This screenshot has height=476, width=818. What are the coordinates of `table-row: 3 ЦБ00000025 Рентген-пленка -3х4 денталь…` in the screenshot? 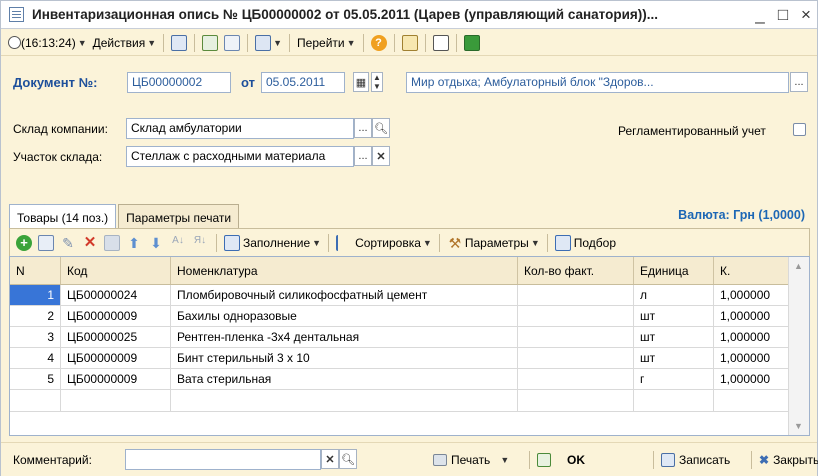 It's located at (409, 337).